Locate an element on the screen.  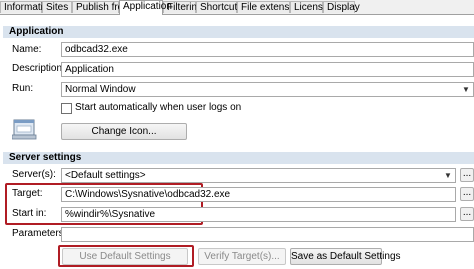
tab-file-extensions: File extensions is located at coordinates (272, 7).